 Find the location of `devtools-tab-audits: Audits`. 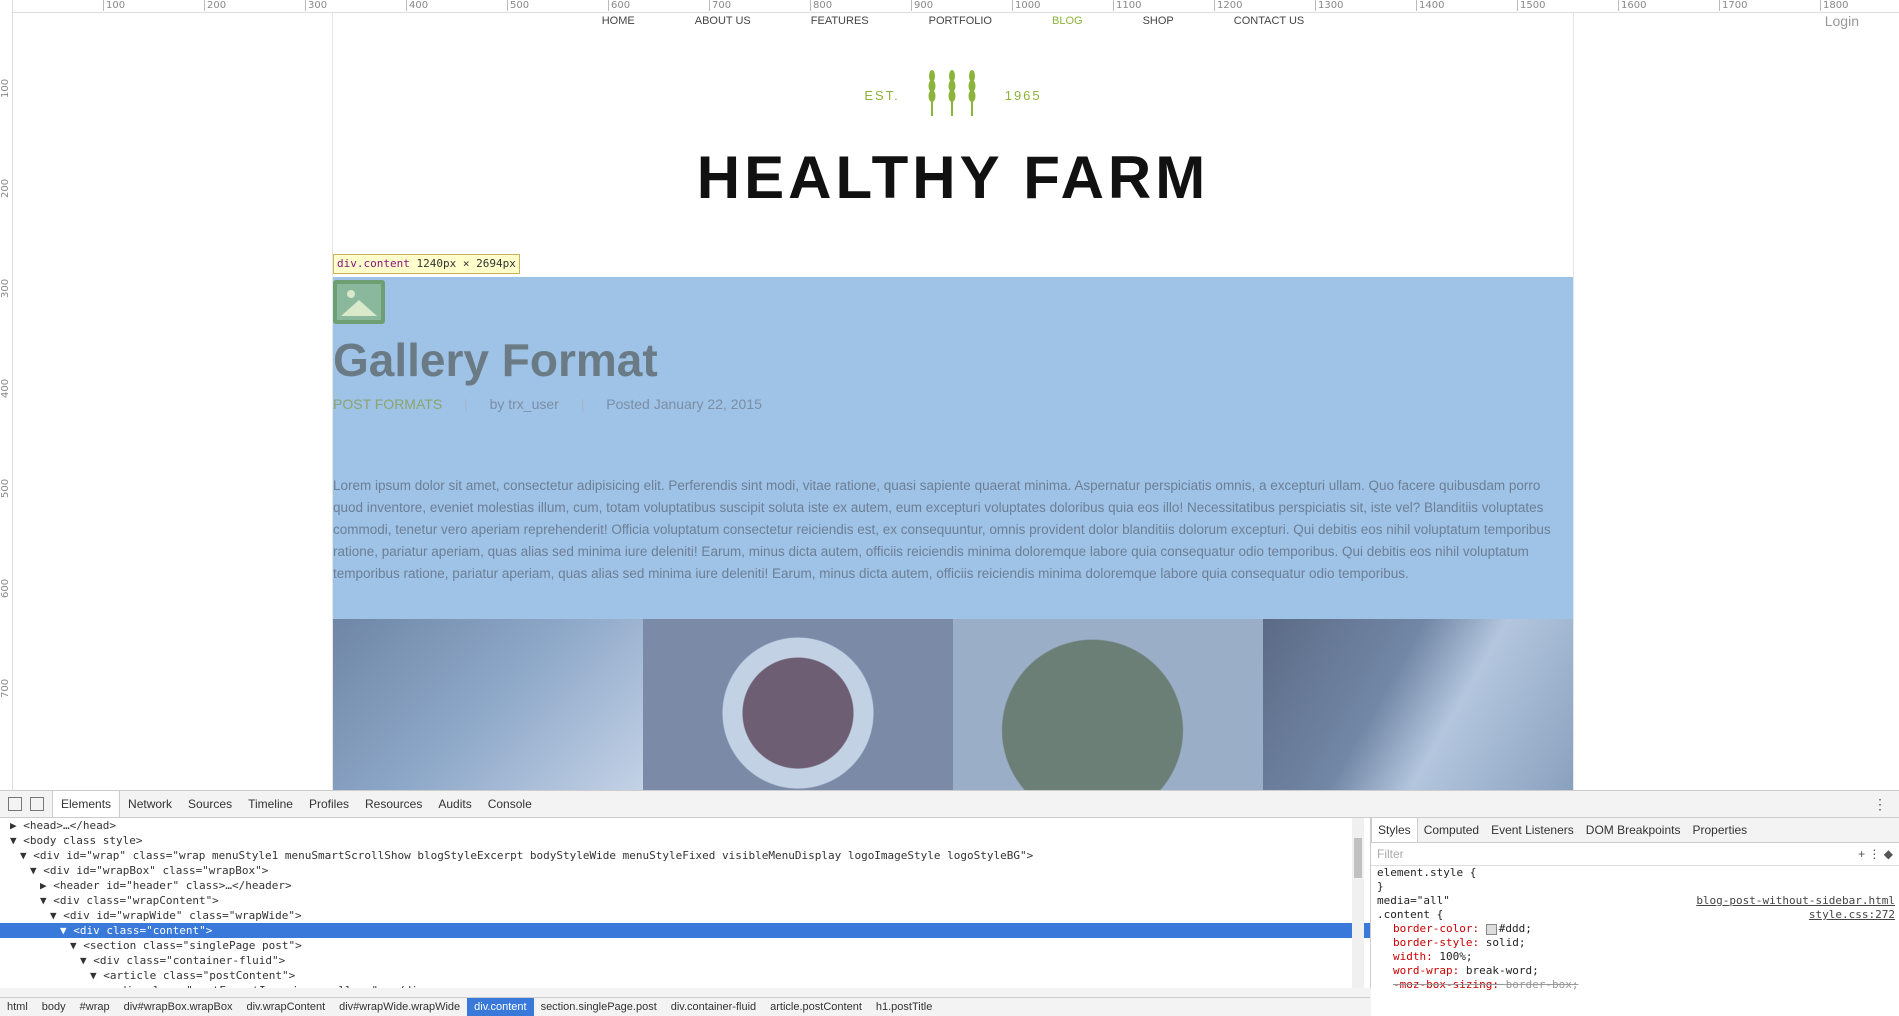

devtools-tab-audits: Audits is located at coordinates (454, 804).